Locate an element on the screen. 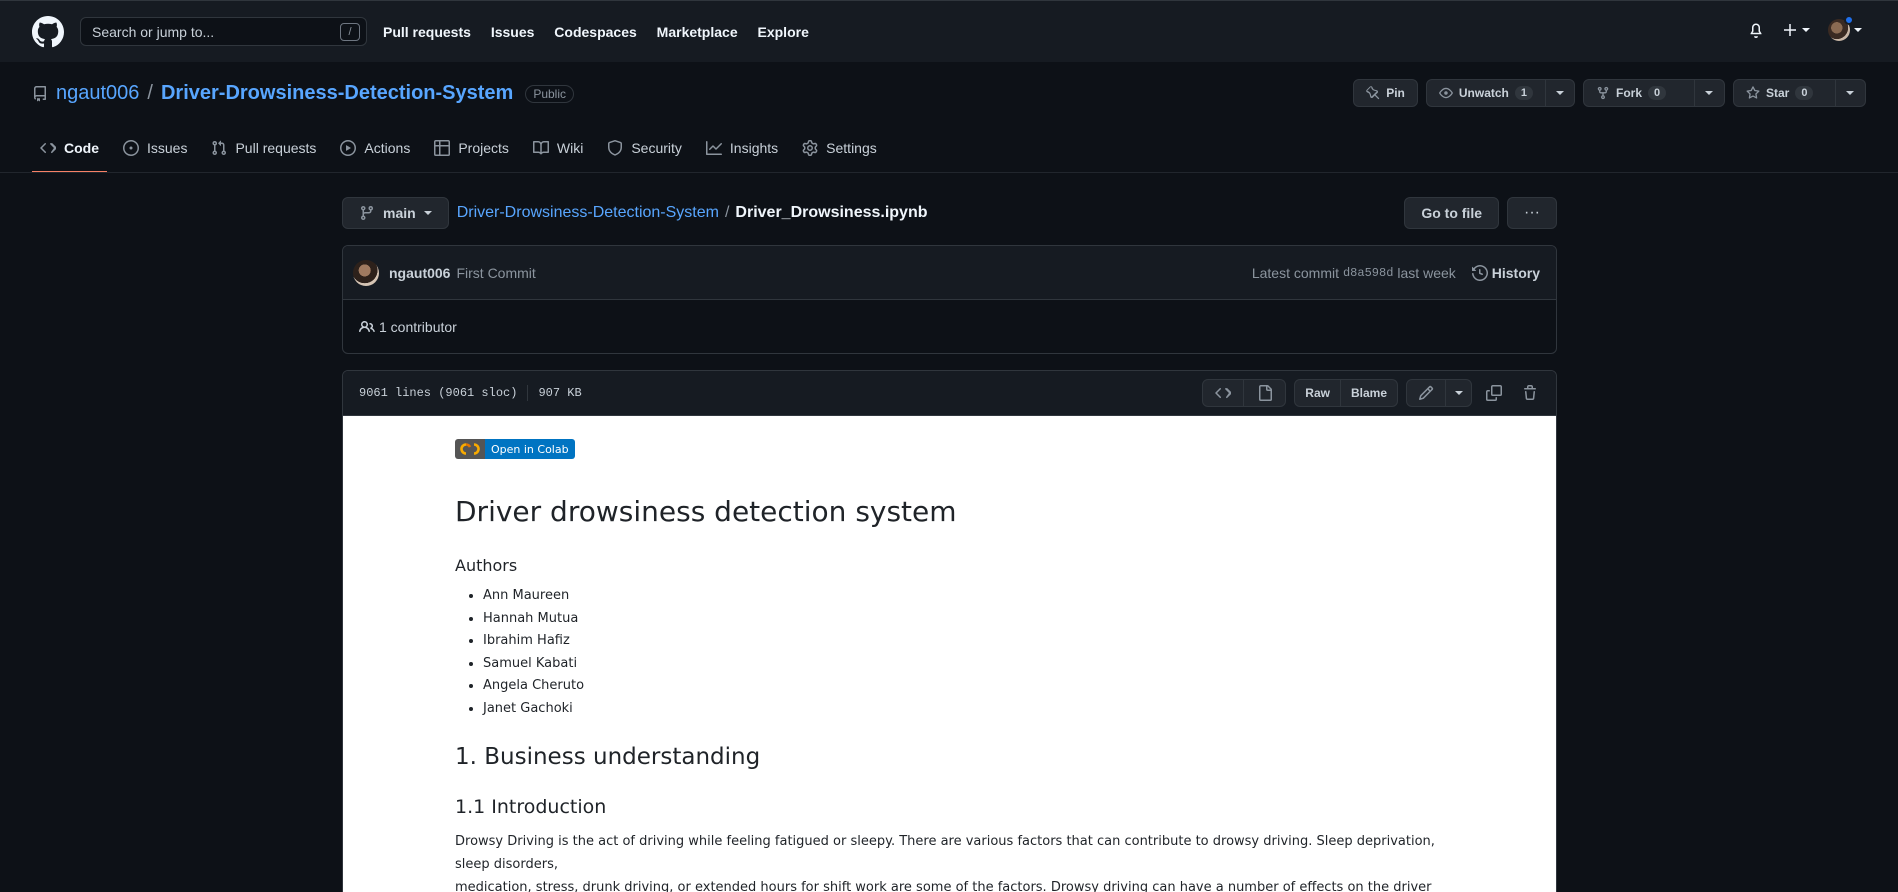 This screenshot has height=892, width=1898. top-nav-pull-requests: Pull requests is located at coordinates (427, 32).